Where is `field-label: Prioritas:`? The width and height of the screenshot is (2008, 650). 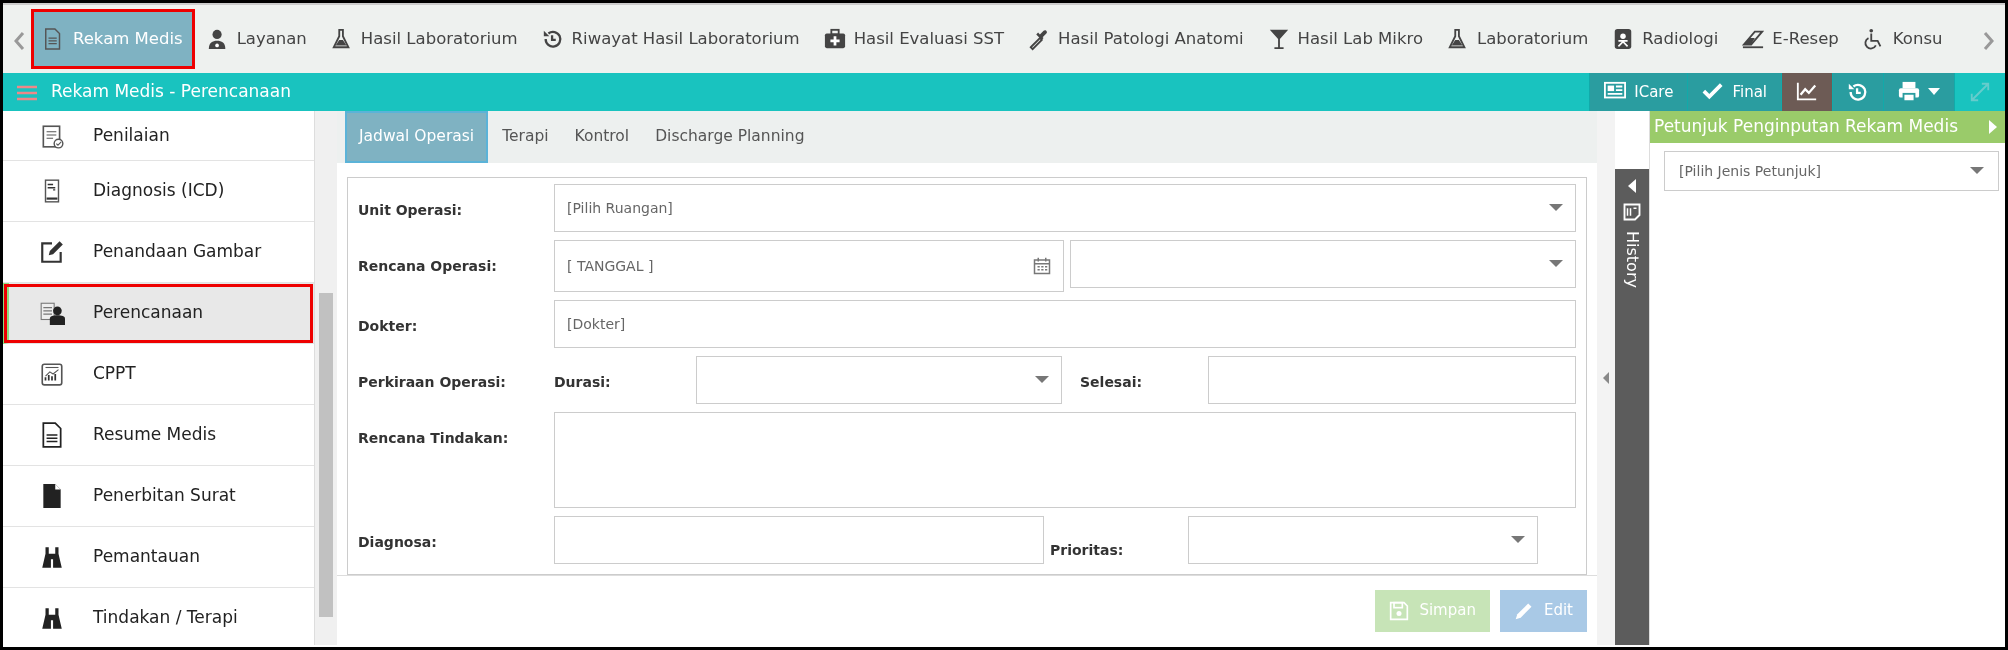 field-label: Prioritas: is located at coordinates (1087, 550).